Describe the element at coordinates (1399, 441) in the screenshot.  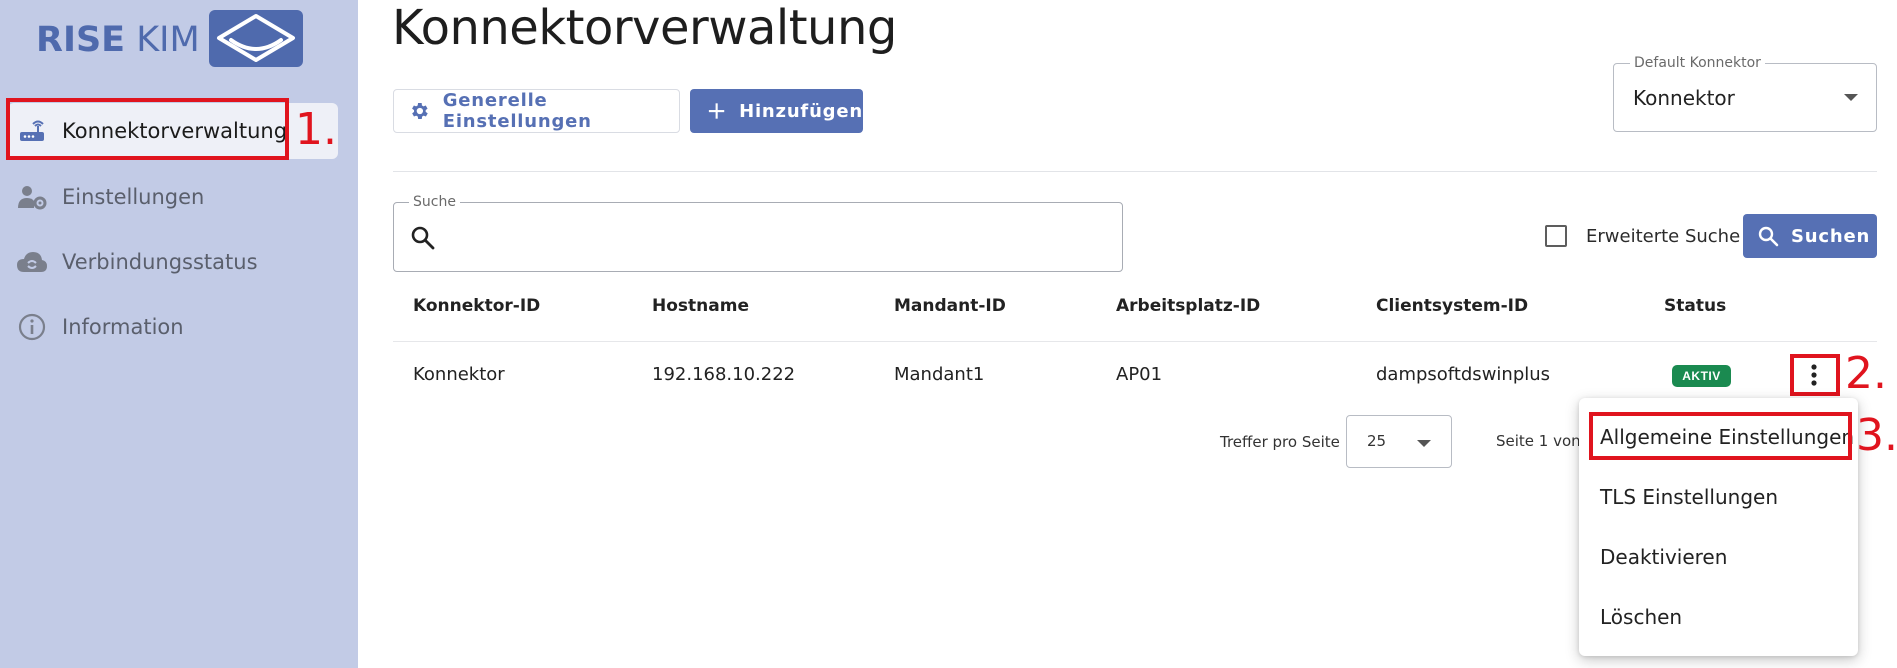
I see `rows-per-page-select: 25` at that location.